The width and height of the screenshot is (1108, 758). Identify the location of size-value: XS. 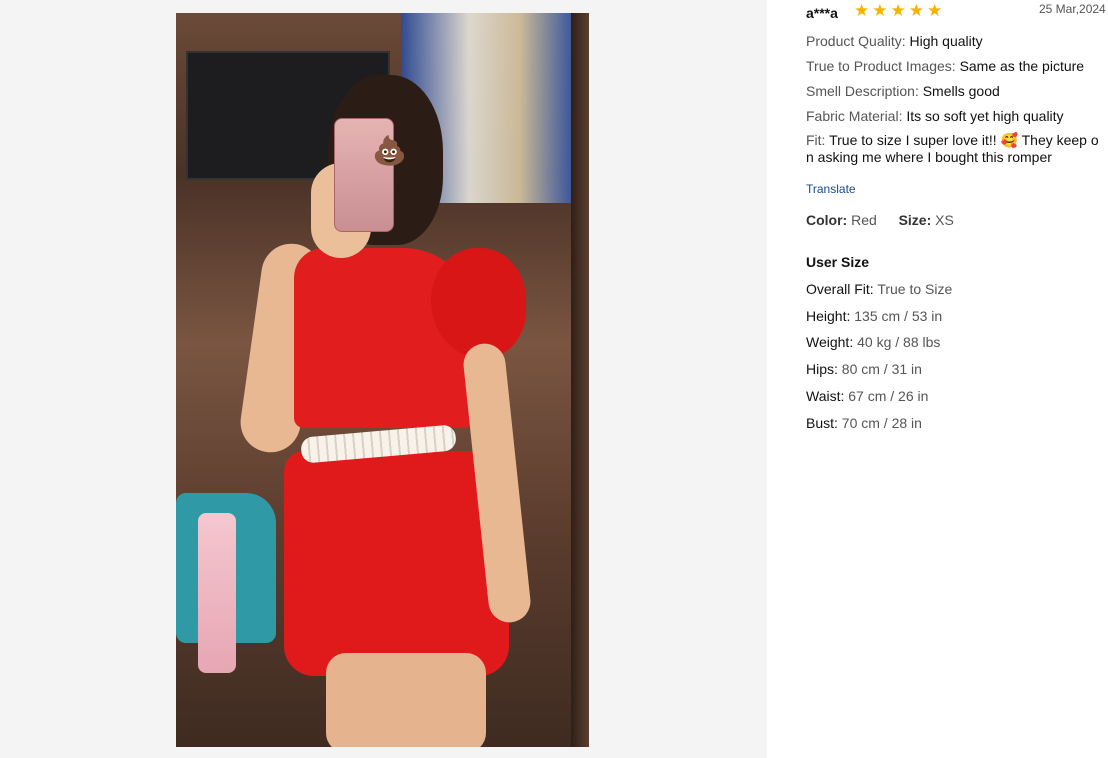
(944, 220).